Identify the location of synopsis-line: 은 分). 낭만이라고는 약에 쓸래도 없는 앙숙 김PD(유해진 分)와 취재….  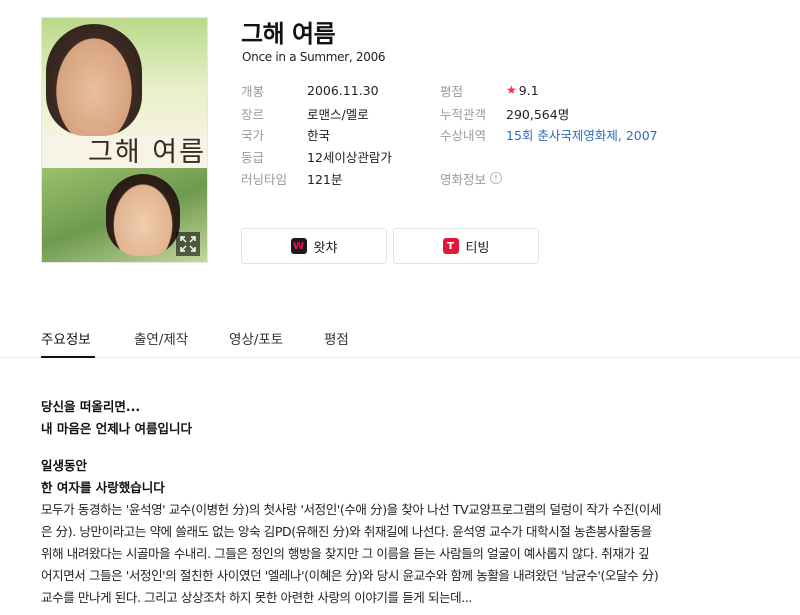
(346, 531).